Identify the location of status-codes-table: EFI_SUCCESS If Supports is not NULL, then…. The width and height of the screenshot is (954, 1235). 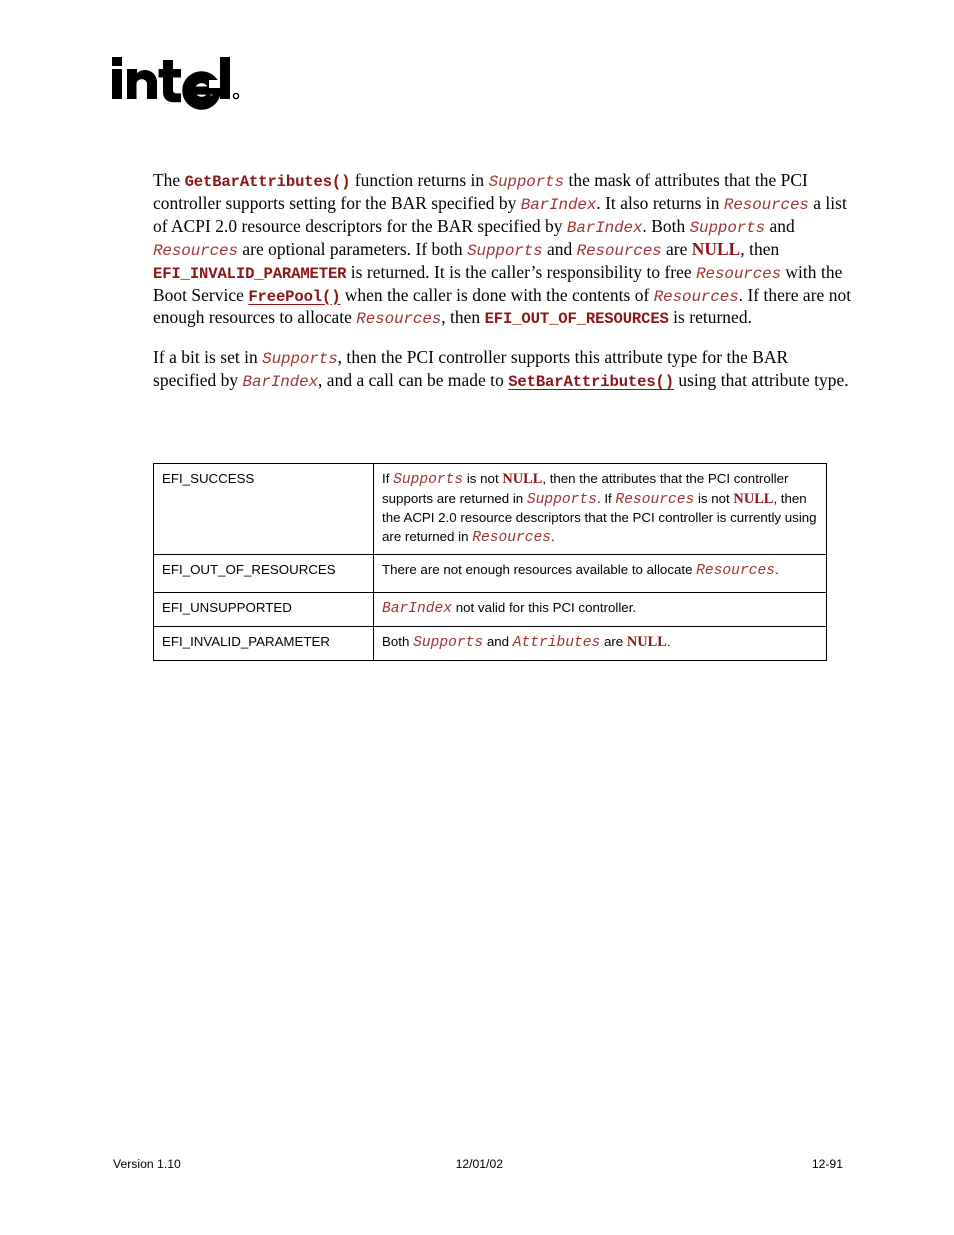
(490, 561).